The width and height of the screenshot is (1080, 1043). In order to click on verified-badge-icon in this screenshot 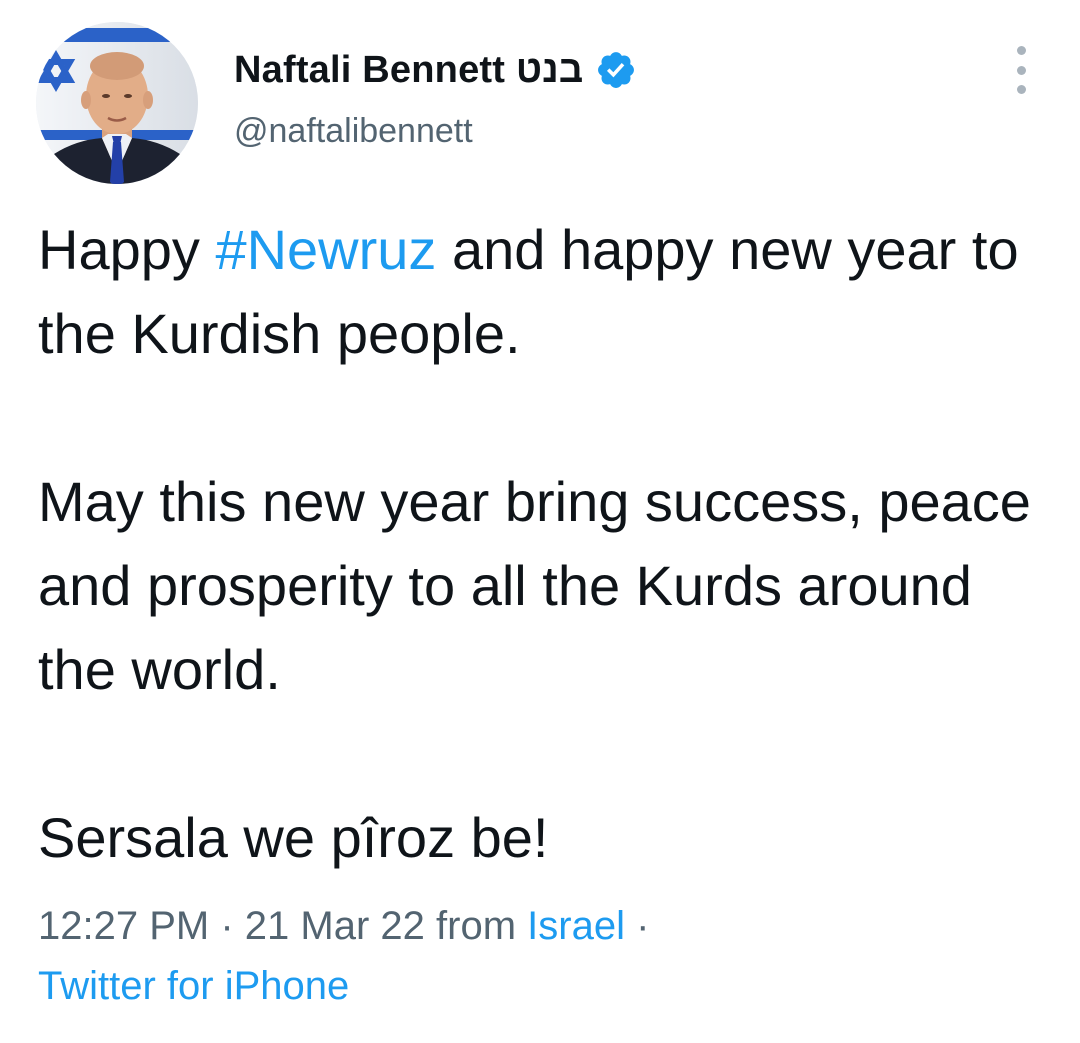, I will do `click(616, 70)`.